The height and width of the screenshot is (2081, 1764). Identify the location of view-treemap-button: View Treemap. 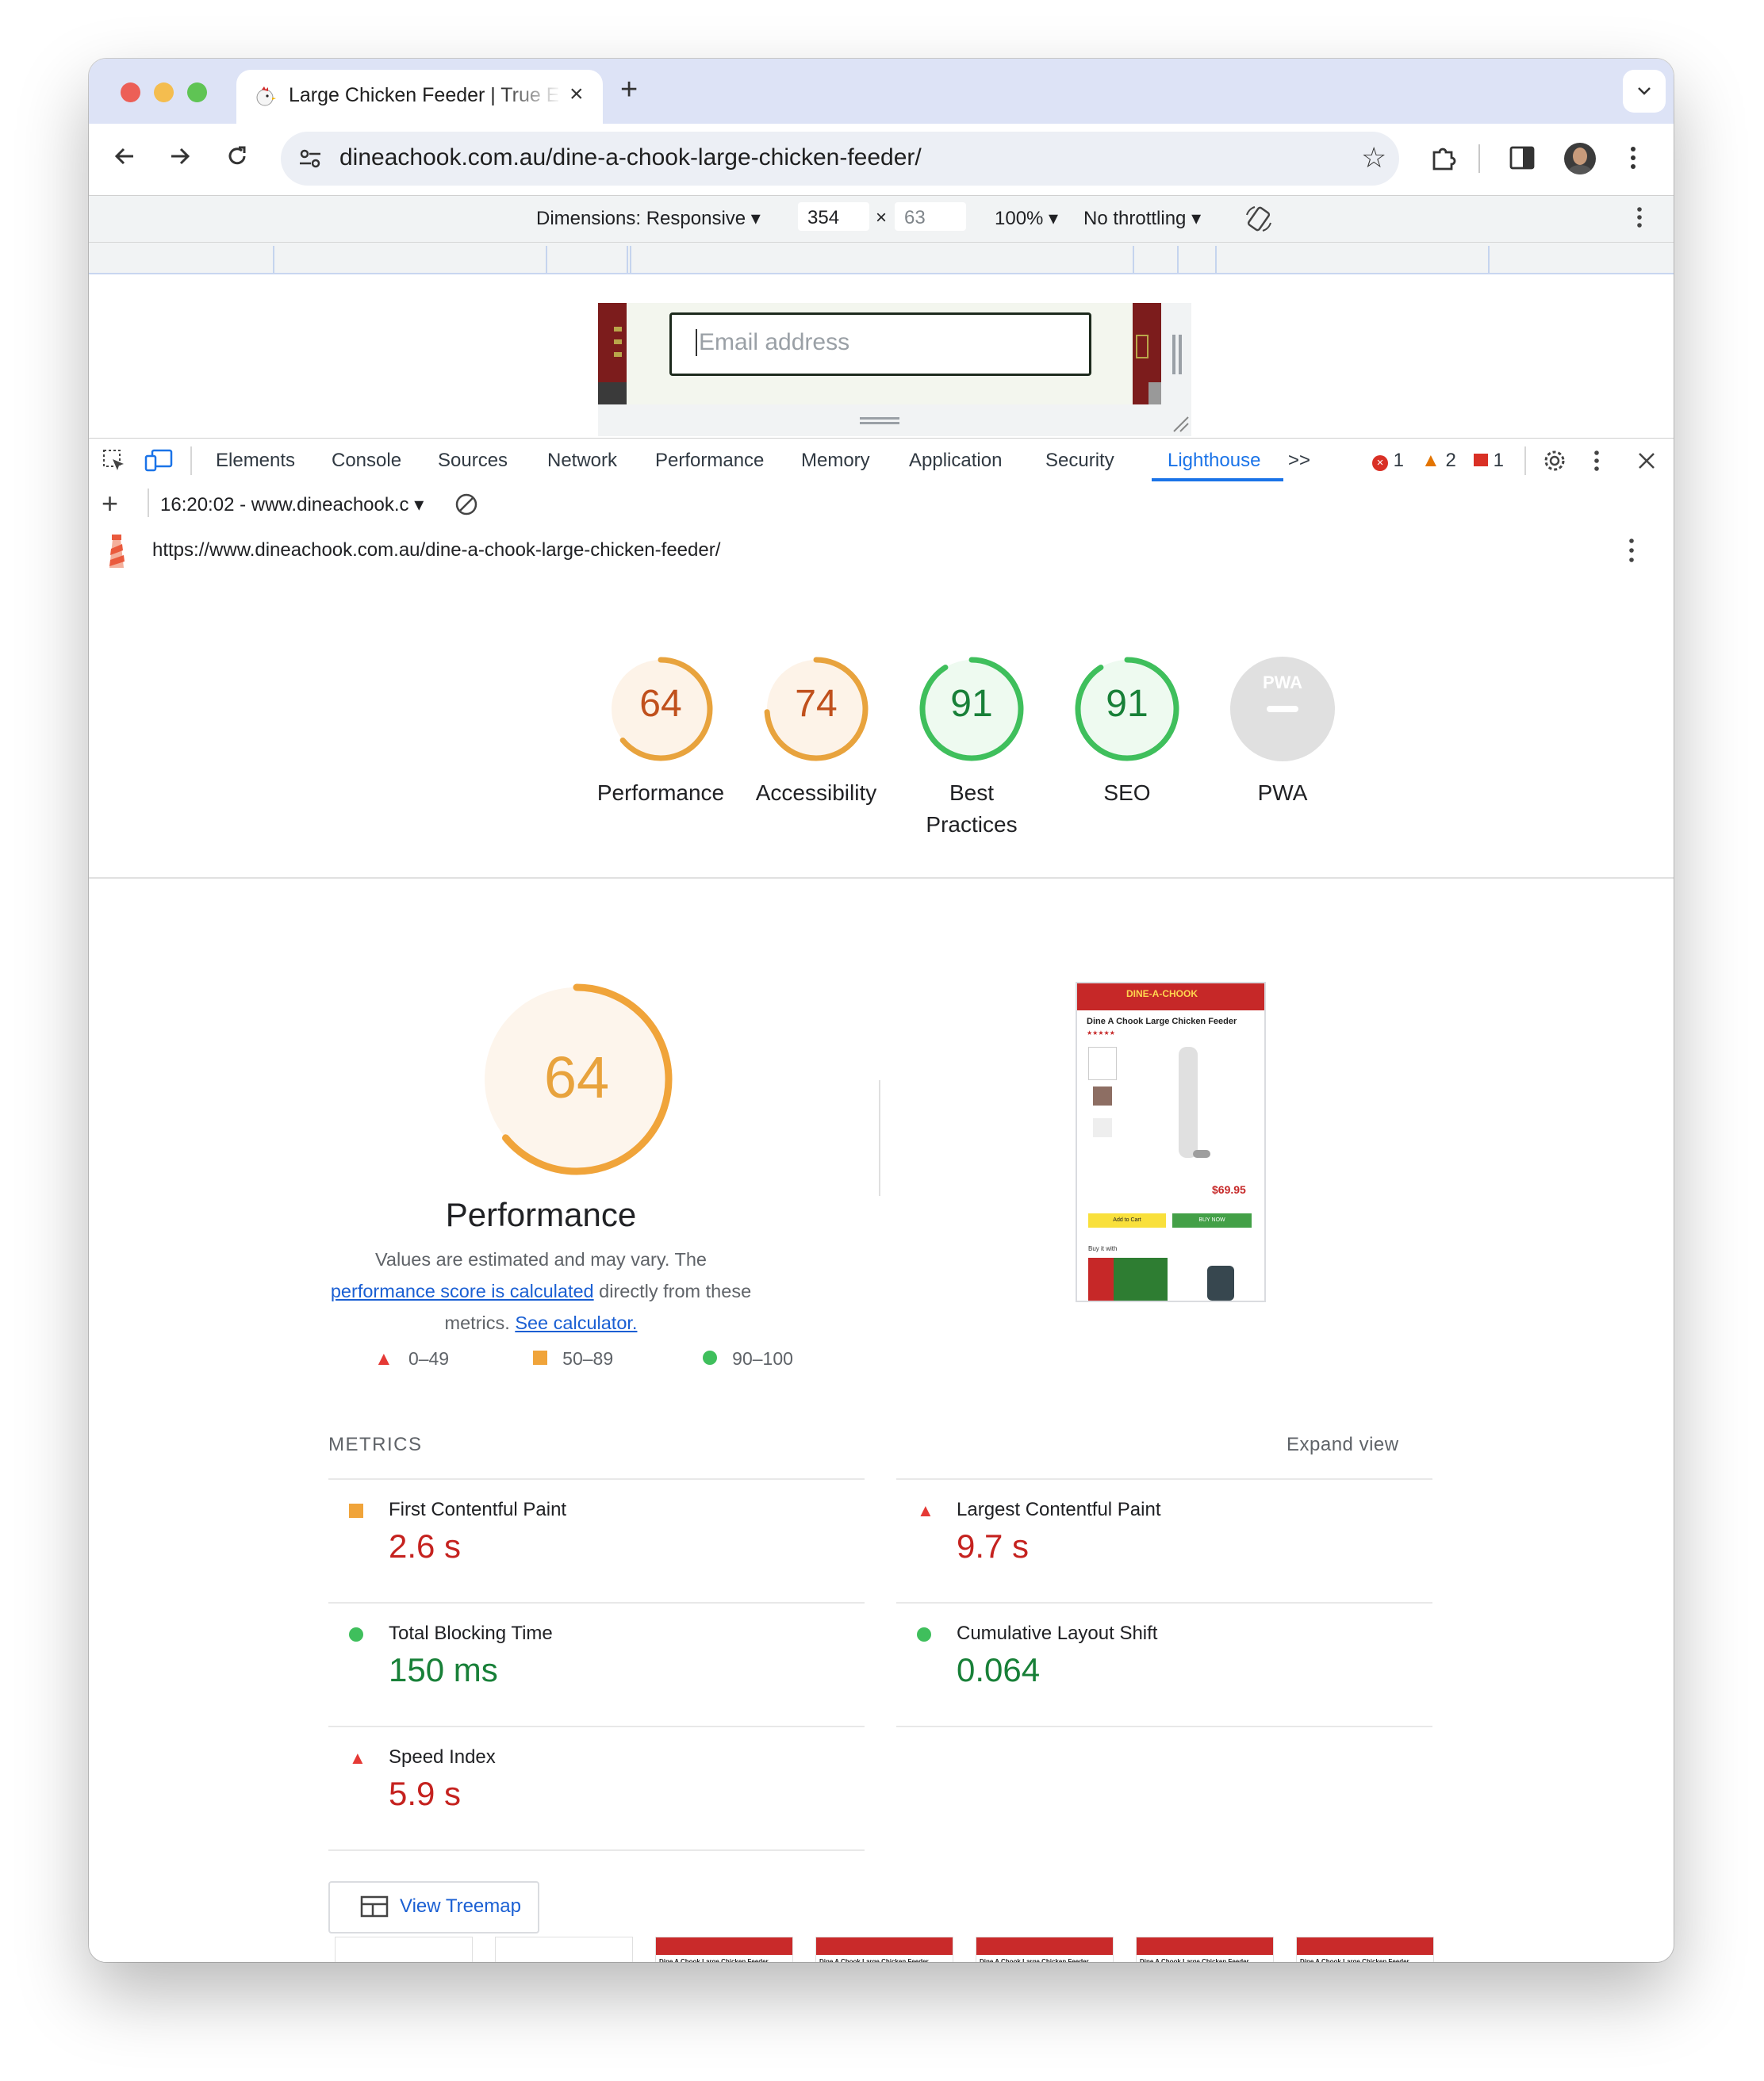
(433, 1907).